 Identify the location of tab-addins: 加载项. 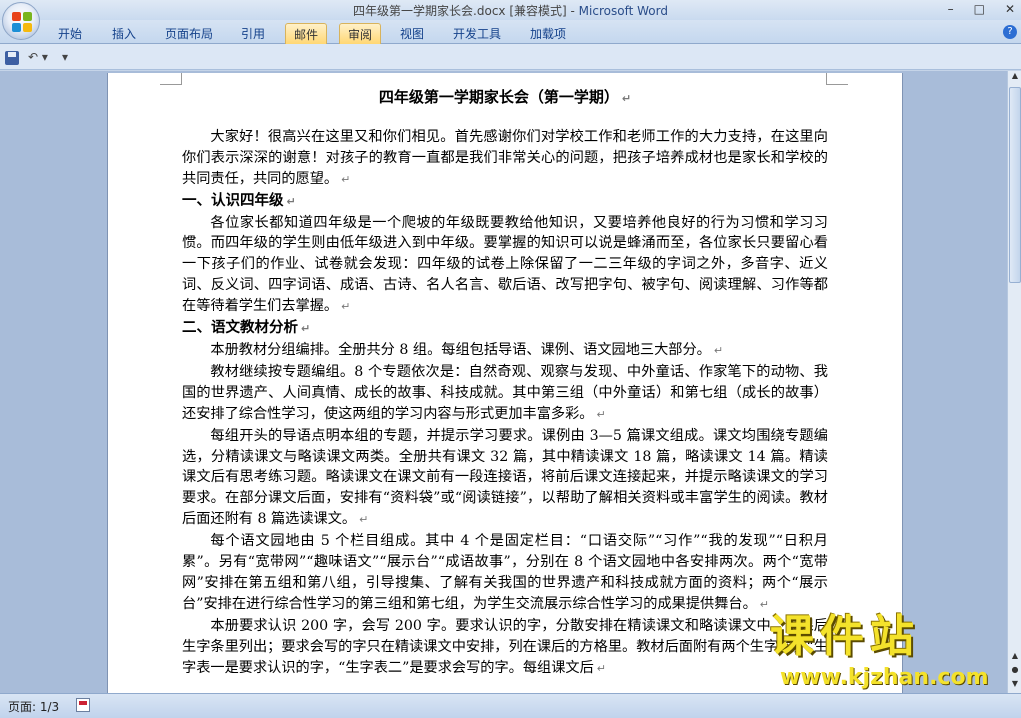
(548, 33).